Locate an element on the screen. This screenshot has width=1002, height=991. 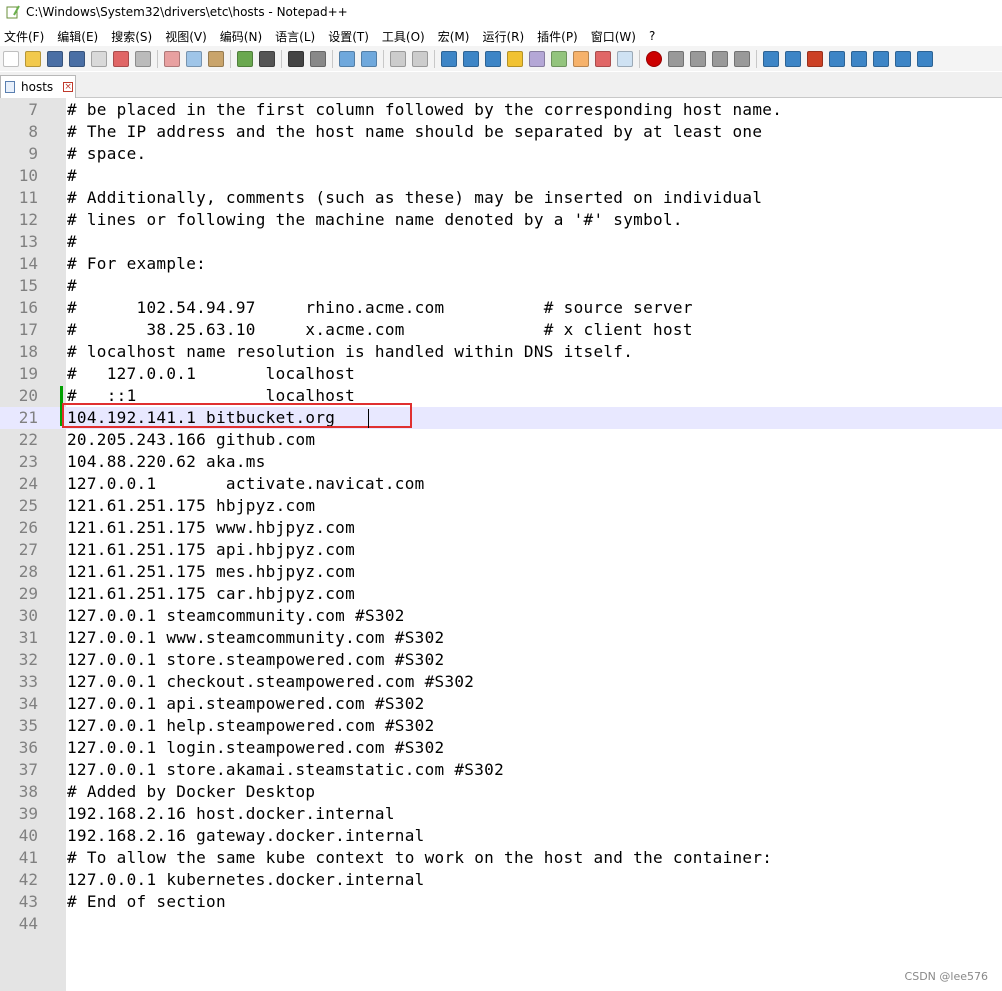
copy-icon is located at coordinates (194, 58).